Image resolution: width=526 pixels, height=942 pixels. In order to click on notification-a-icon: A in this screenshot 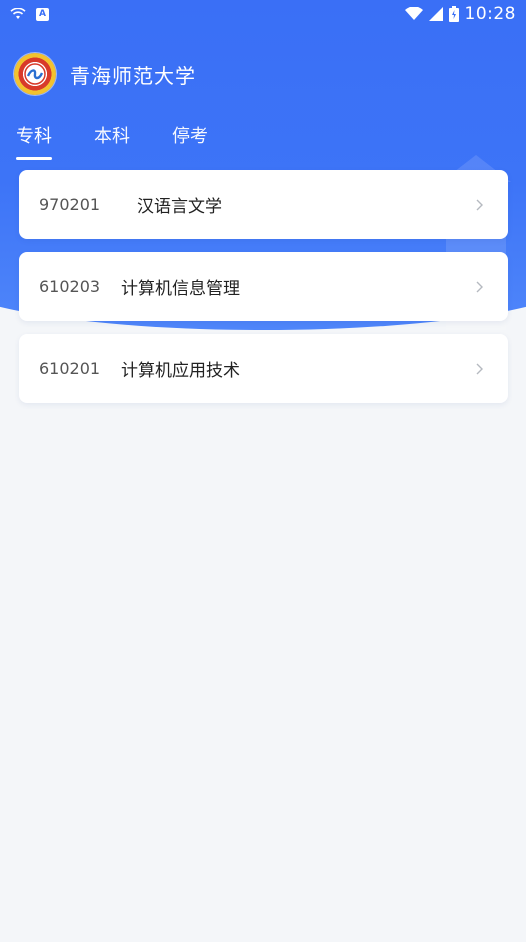, I will do `click(42, 14)`.